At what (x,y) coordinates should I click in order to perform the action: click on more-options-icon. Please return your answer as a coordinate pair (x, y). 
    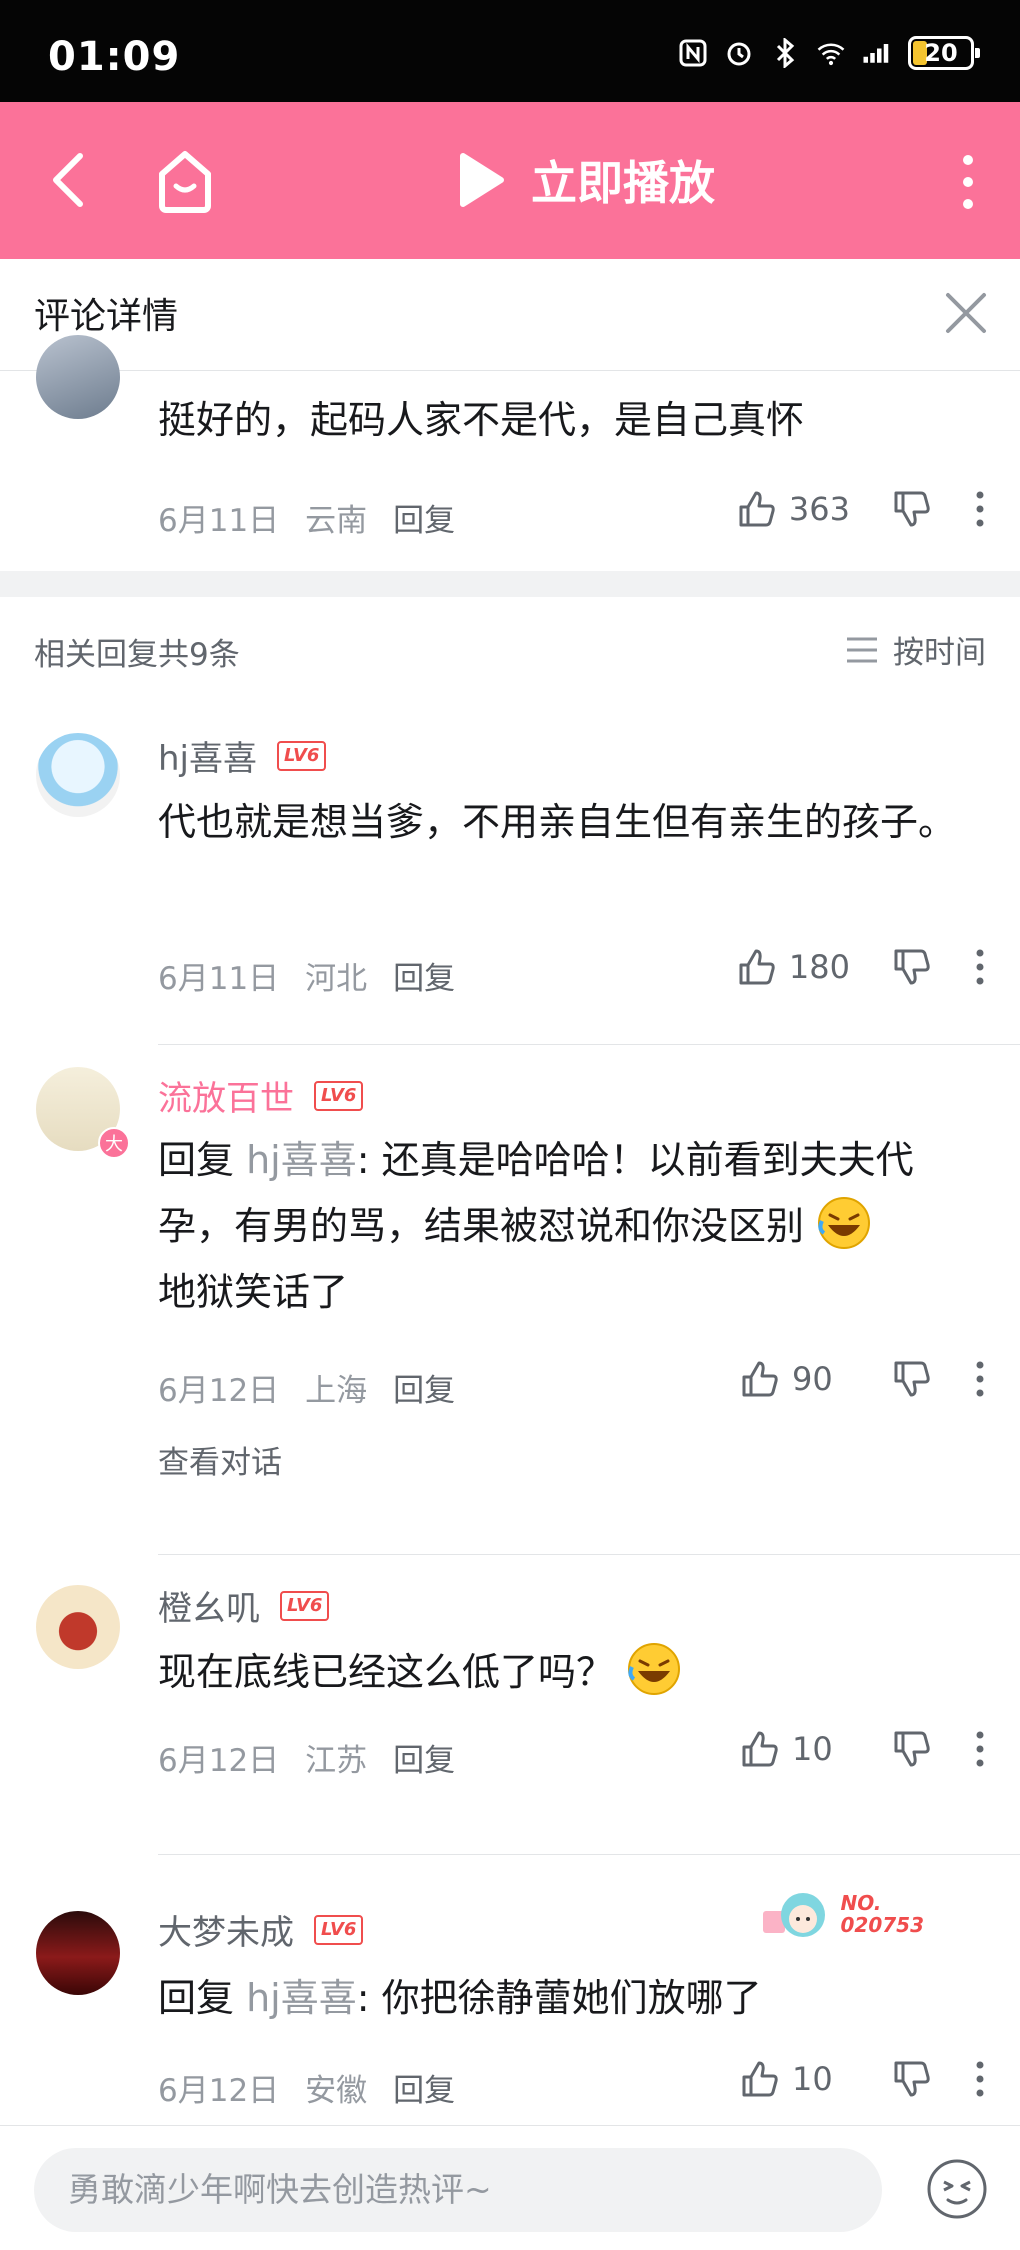
    Looking at the image, I should click on (968, 182).